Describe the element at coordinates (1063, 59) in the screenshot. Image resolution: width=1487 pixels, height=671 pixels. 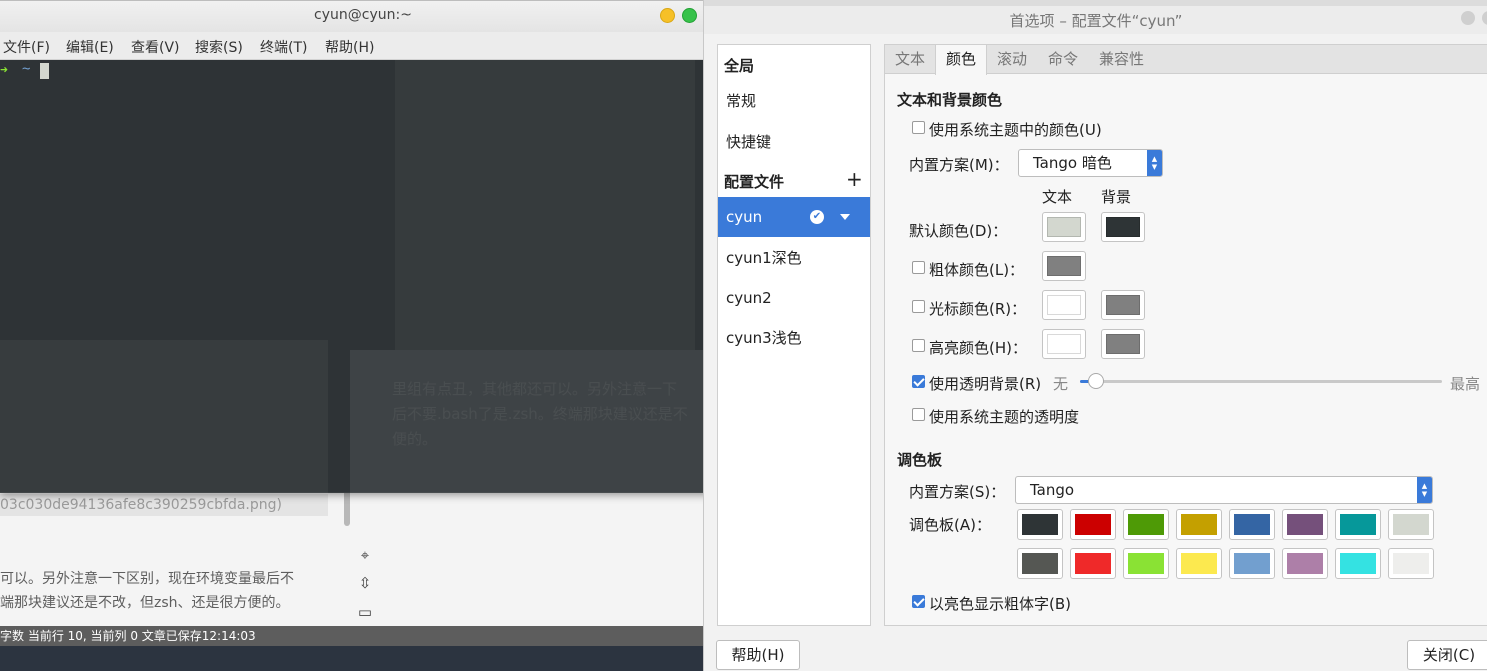
I see `tab-command: 命令` at that location.